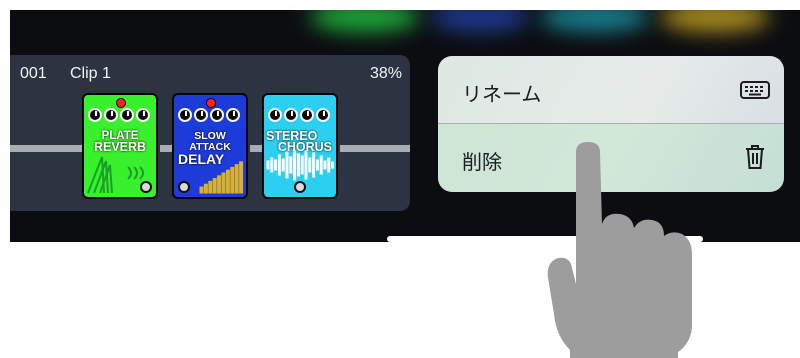  I want to click on clip-name: Clip 1, so click(90, 73).